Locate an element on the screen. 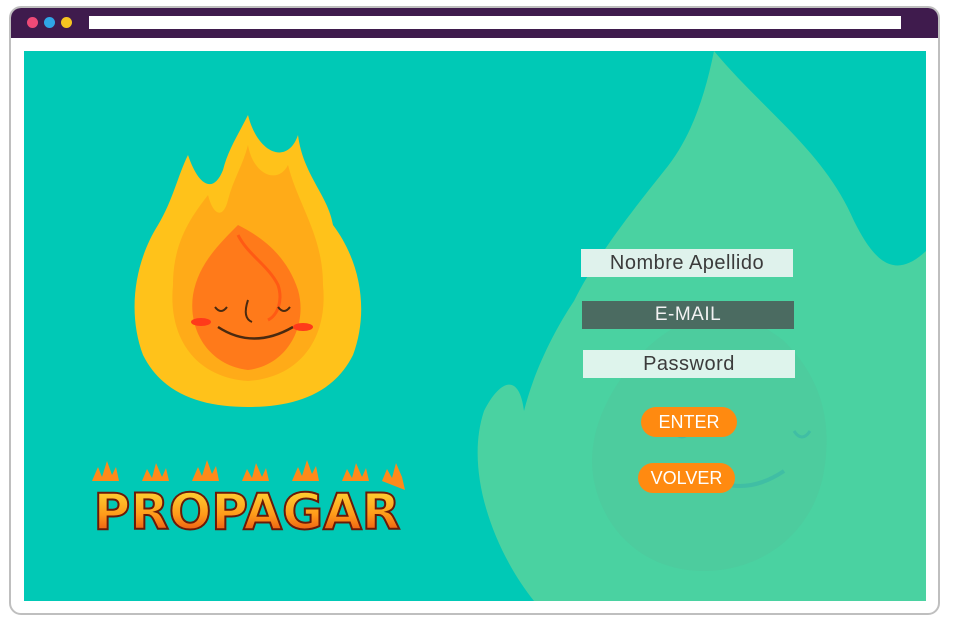 This screenshot has height=626, width=953. password-field: Password is located at coordinates (689, 364).